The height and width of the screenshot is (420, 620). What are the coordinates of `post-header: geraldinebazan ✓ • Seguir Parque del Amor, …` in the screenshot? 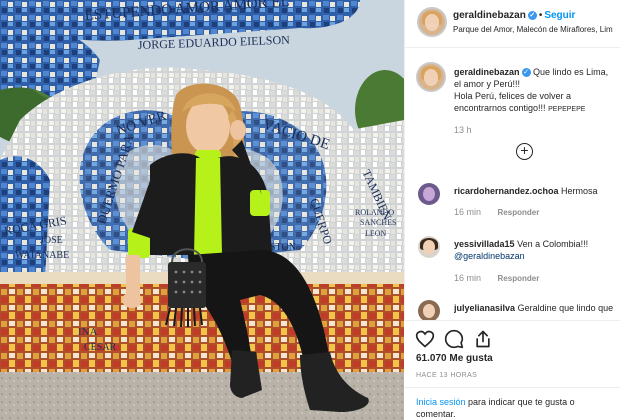 It's located at (512, 24).